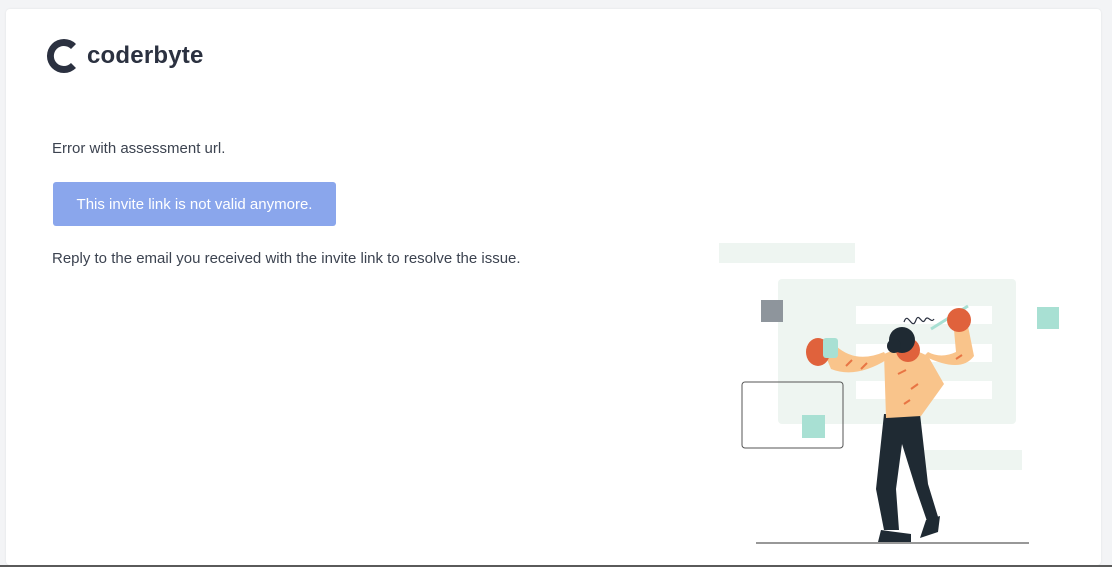 The width and height of the screenshot is (1112, 567). Describe the element at coordinates (139, 148) in the screenshot. I see `error-title: Error with assessment url.` at that location.